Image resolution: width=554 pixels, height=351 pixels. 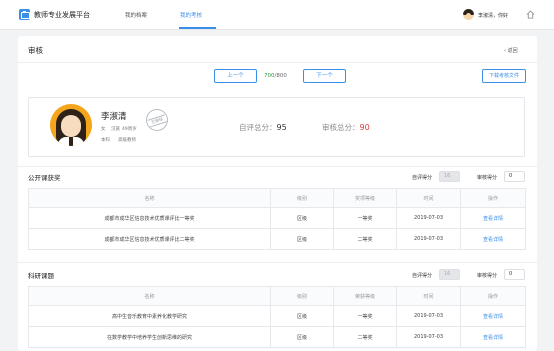 I want to click on teacher-age: 49周岁, so click(x=129, y=129).